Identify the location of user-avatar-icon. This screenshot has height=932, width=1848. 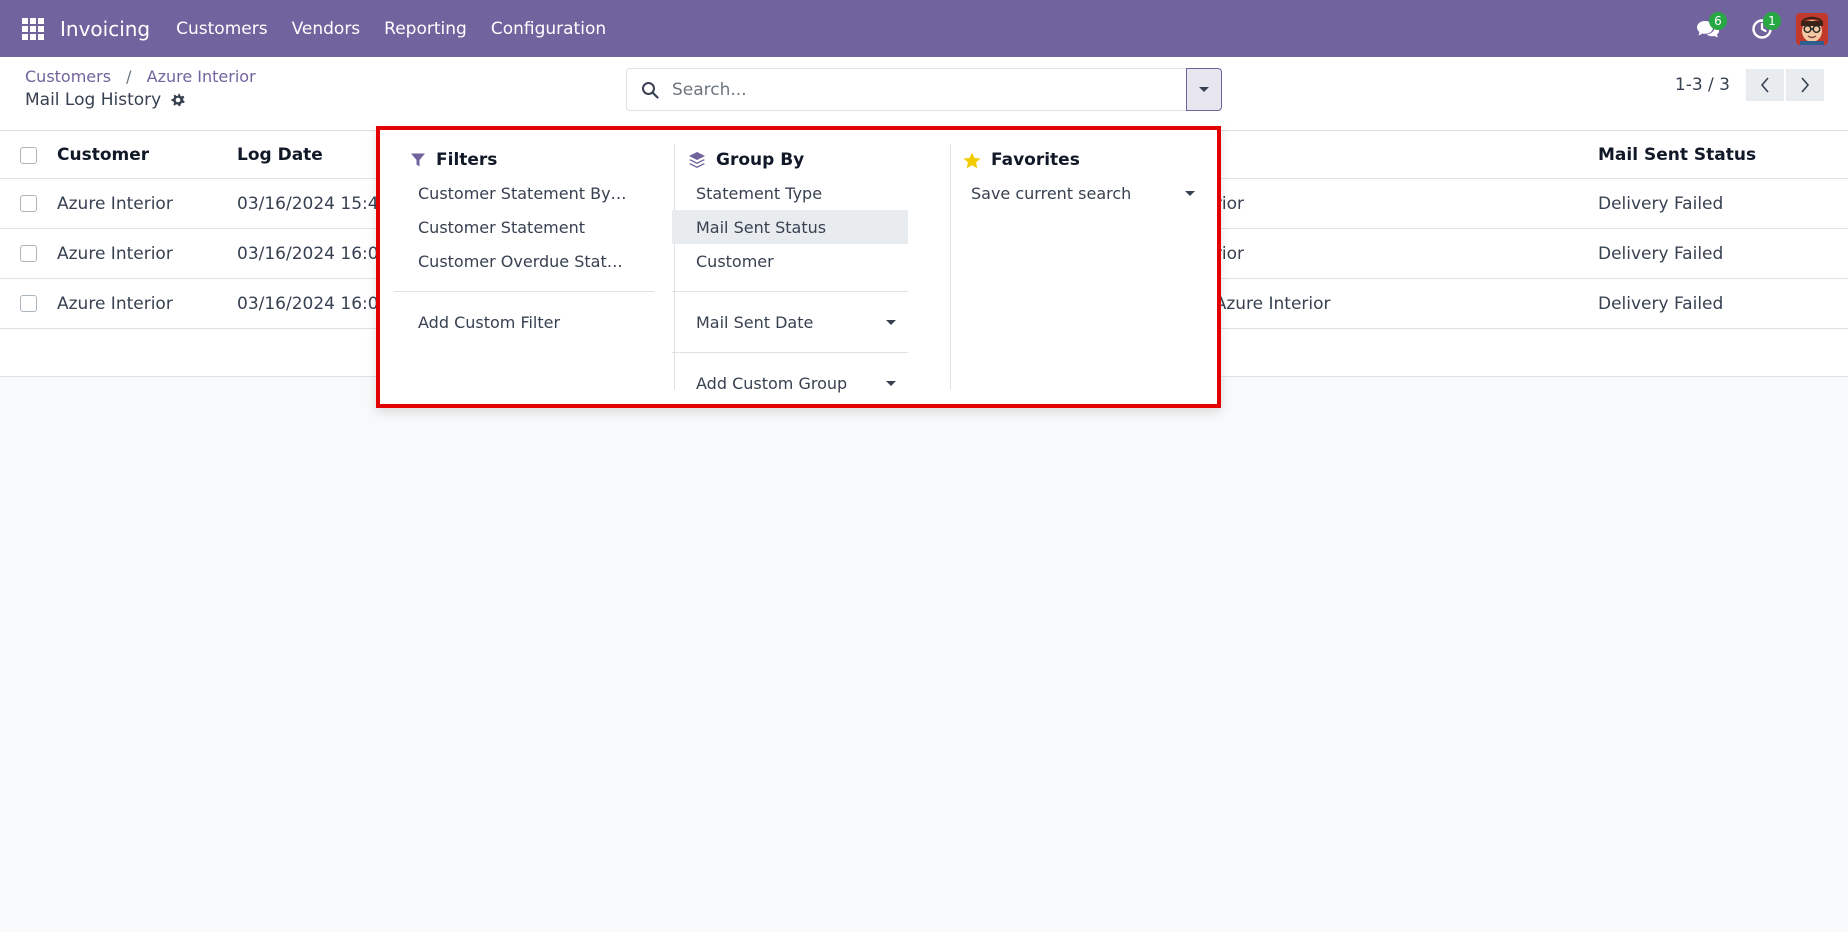
(1812, 28).